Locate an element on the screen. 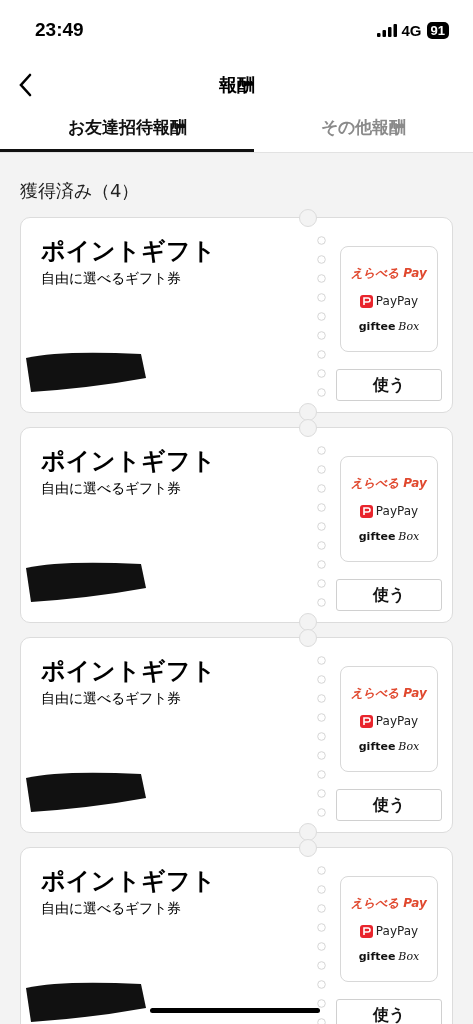 This screenshot has width=473, height=1024. page-title: 報酬 is located at coordinates (236, 85).